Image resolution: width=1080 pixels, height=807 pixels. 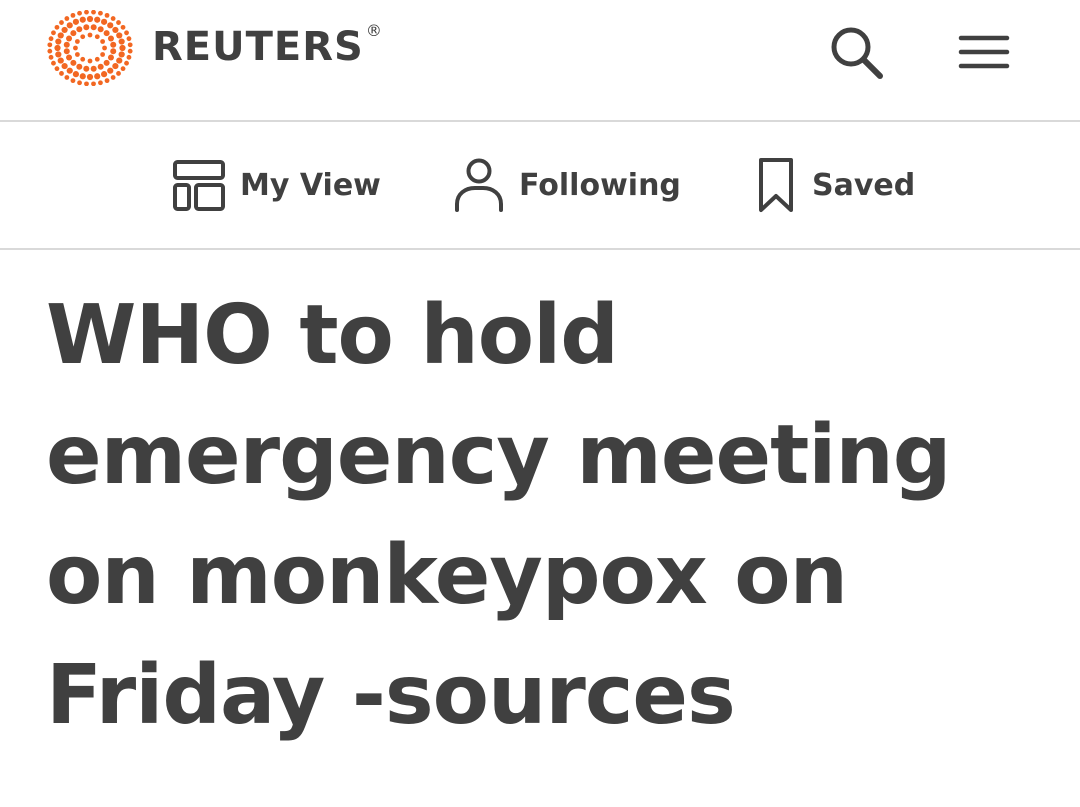 What do you see at coordinates (984, 52) in the screenshot?
I see `menu-button` at bounding box center [984, 52].